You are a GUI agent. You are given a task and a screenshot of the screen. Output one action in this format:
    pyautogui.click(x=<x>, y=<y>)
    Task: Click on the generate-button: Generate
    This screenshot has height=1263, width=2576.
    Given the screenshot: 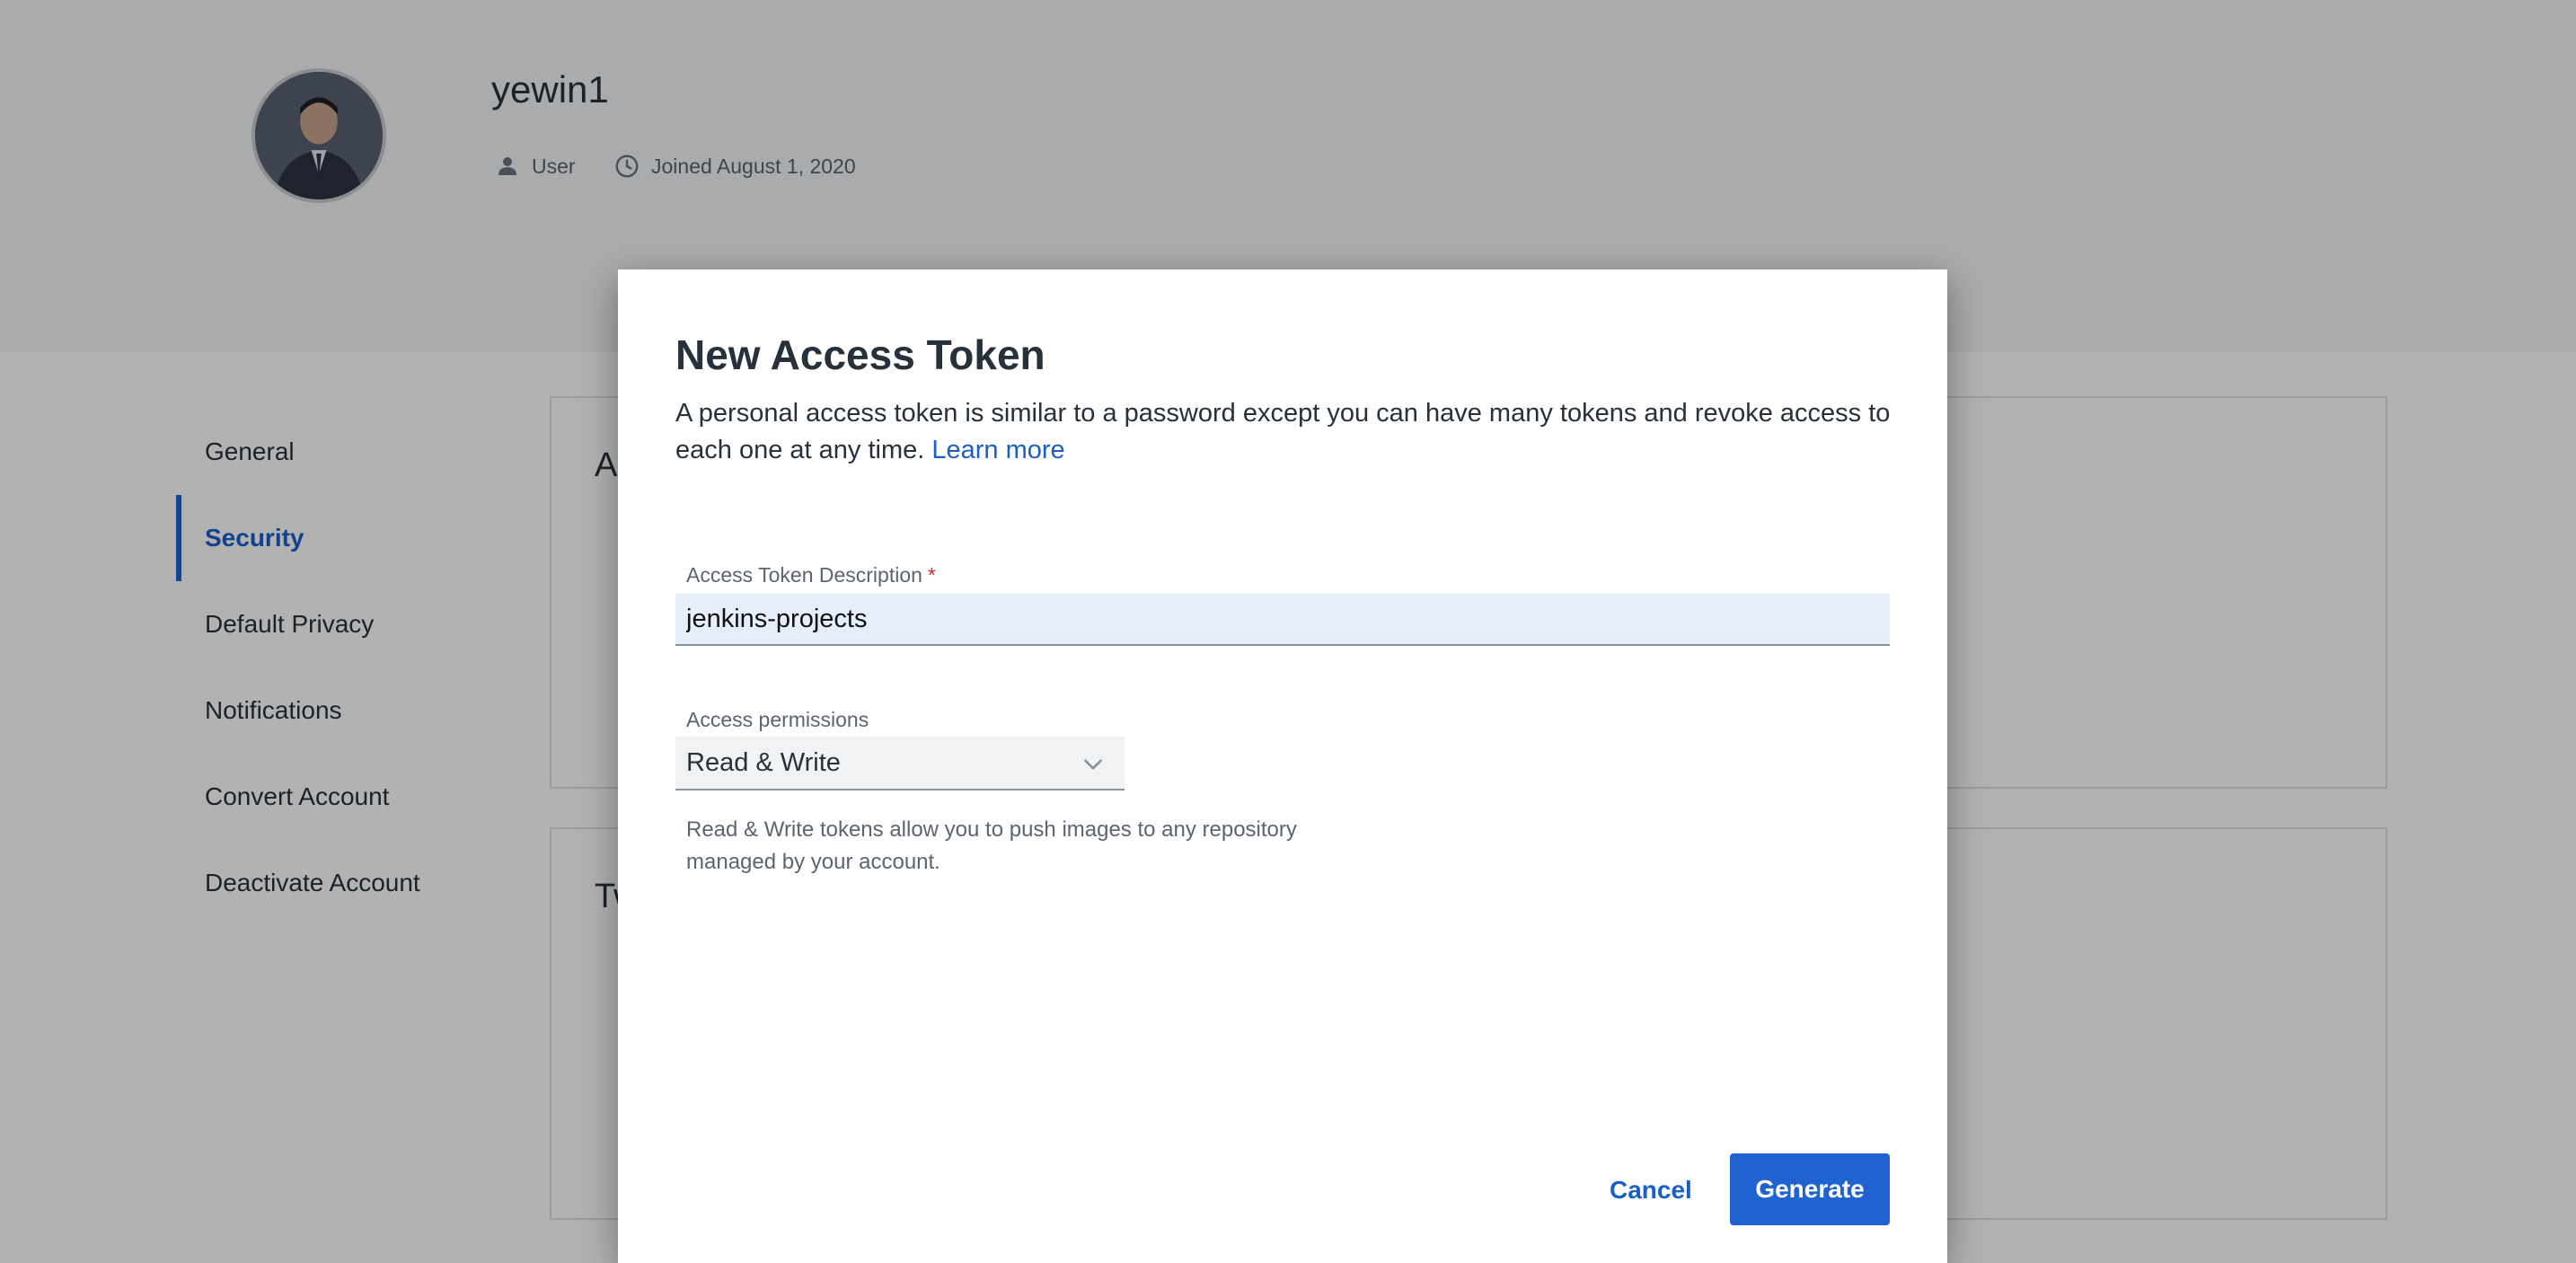 What is the action you would take?
    pyautogui.click(x=1810, y=1189)
    